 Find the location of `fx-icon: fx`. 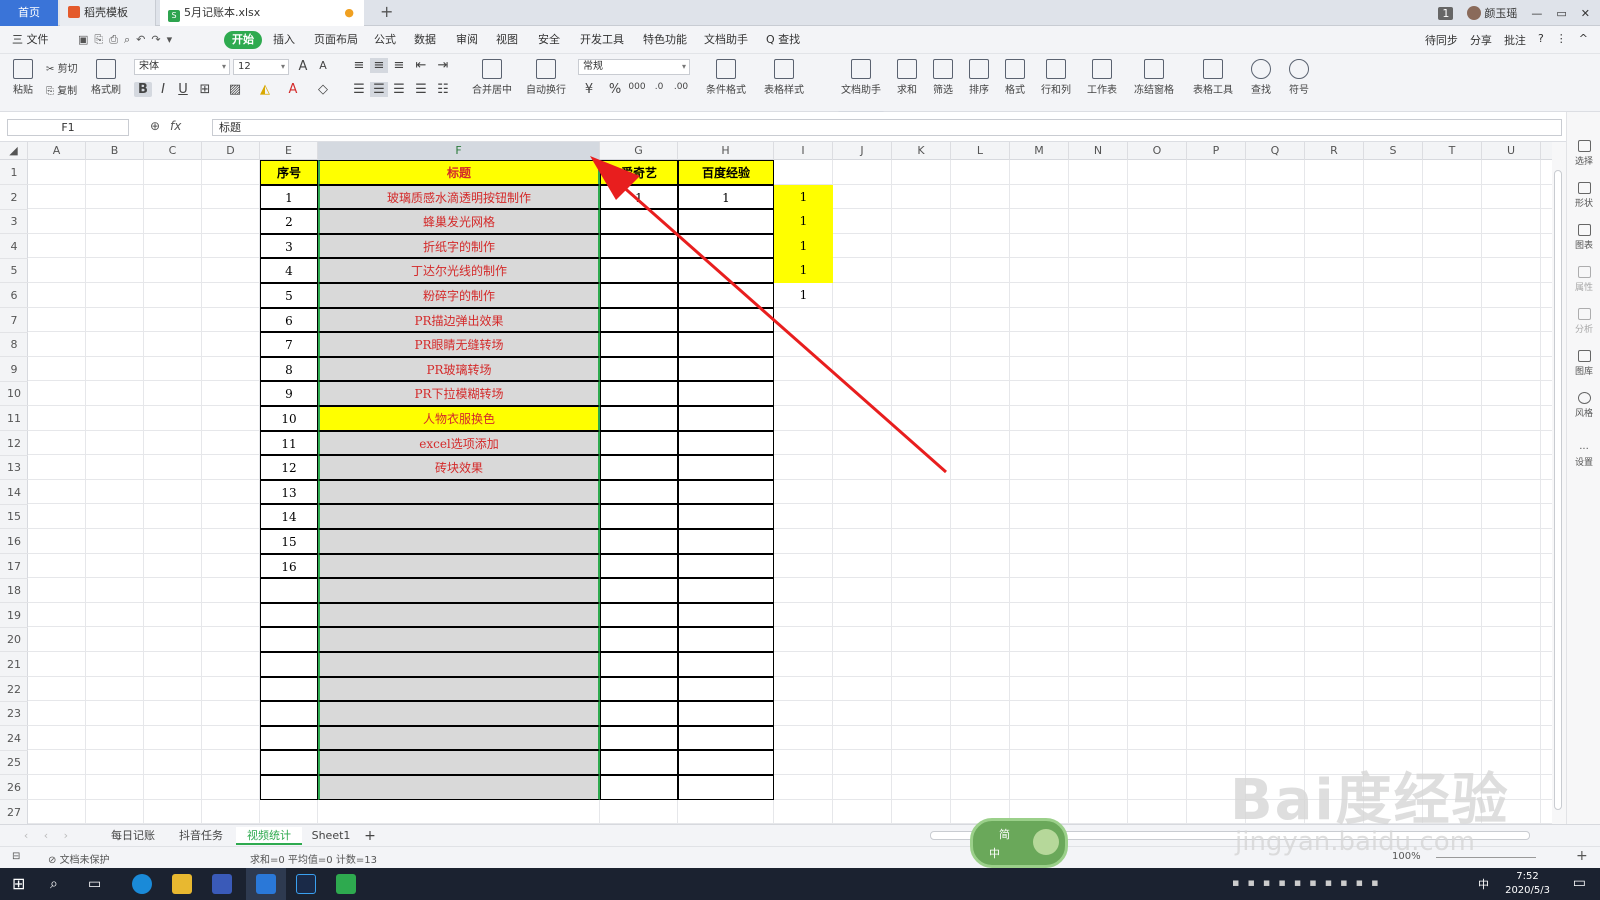

fx-icon: fx is located at coordinates (175, 126).